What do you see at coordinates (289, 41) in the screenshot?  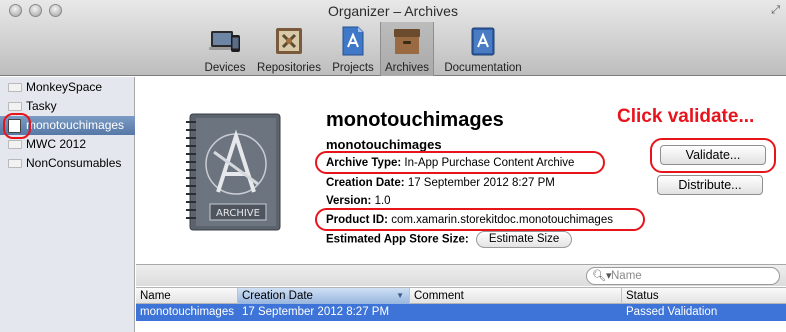 I see `repositories-icon` at bounding box center [289, 41].